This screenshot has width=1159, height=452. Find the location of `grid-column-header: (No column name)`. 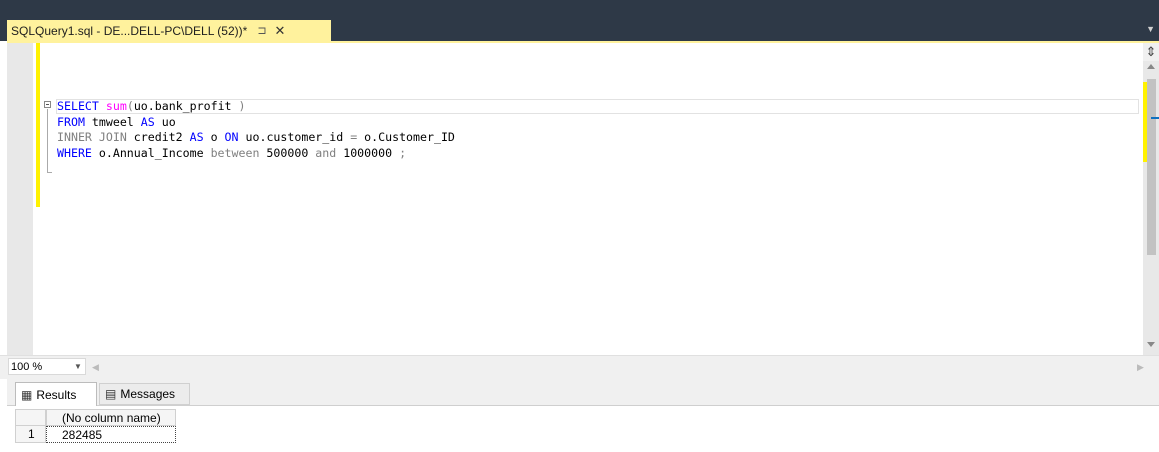

grid-column-header: (No column name) is located at coordinates (111, 417).